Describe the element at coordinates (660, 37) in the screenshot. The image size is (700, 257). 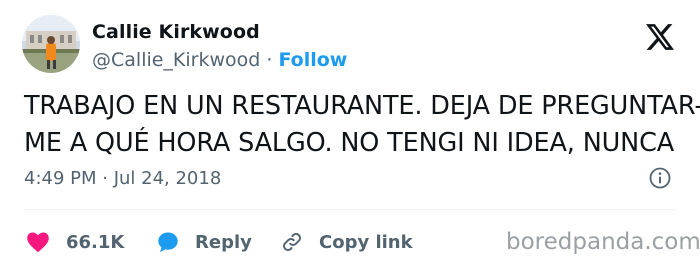
I see `x-logo-icon` at that location.